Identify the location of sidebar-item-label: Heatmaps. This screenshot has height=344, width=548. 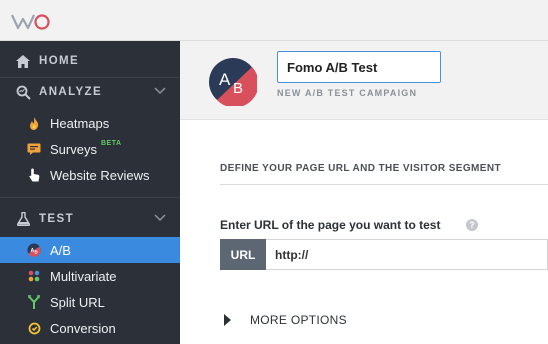
(80, 123).